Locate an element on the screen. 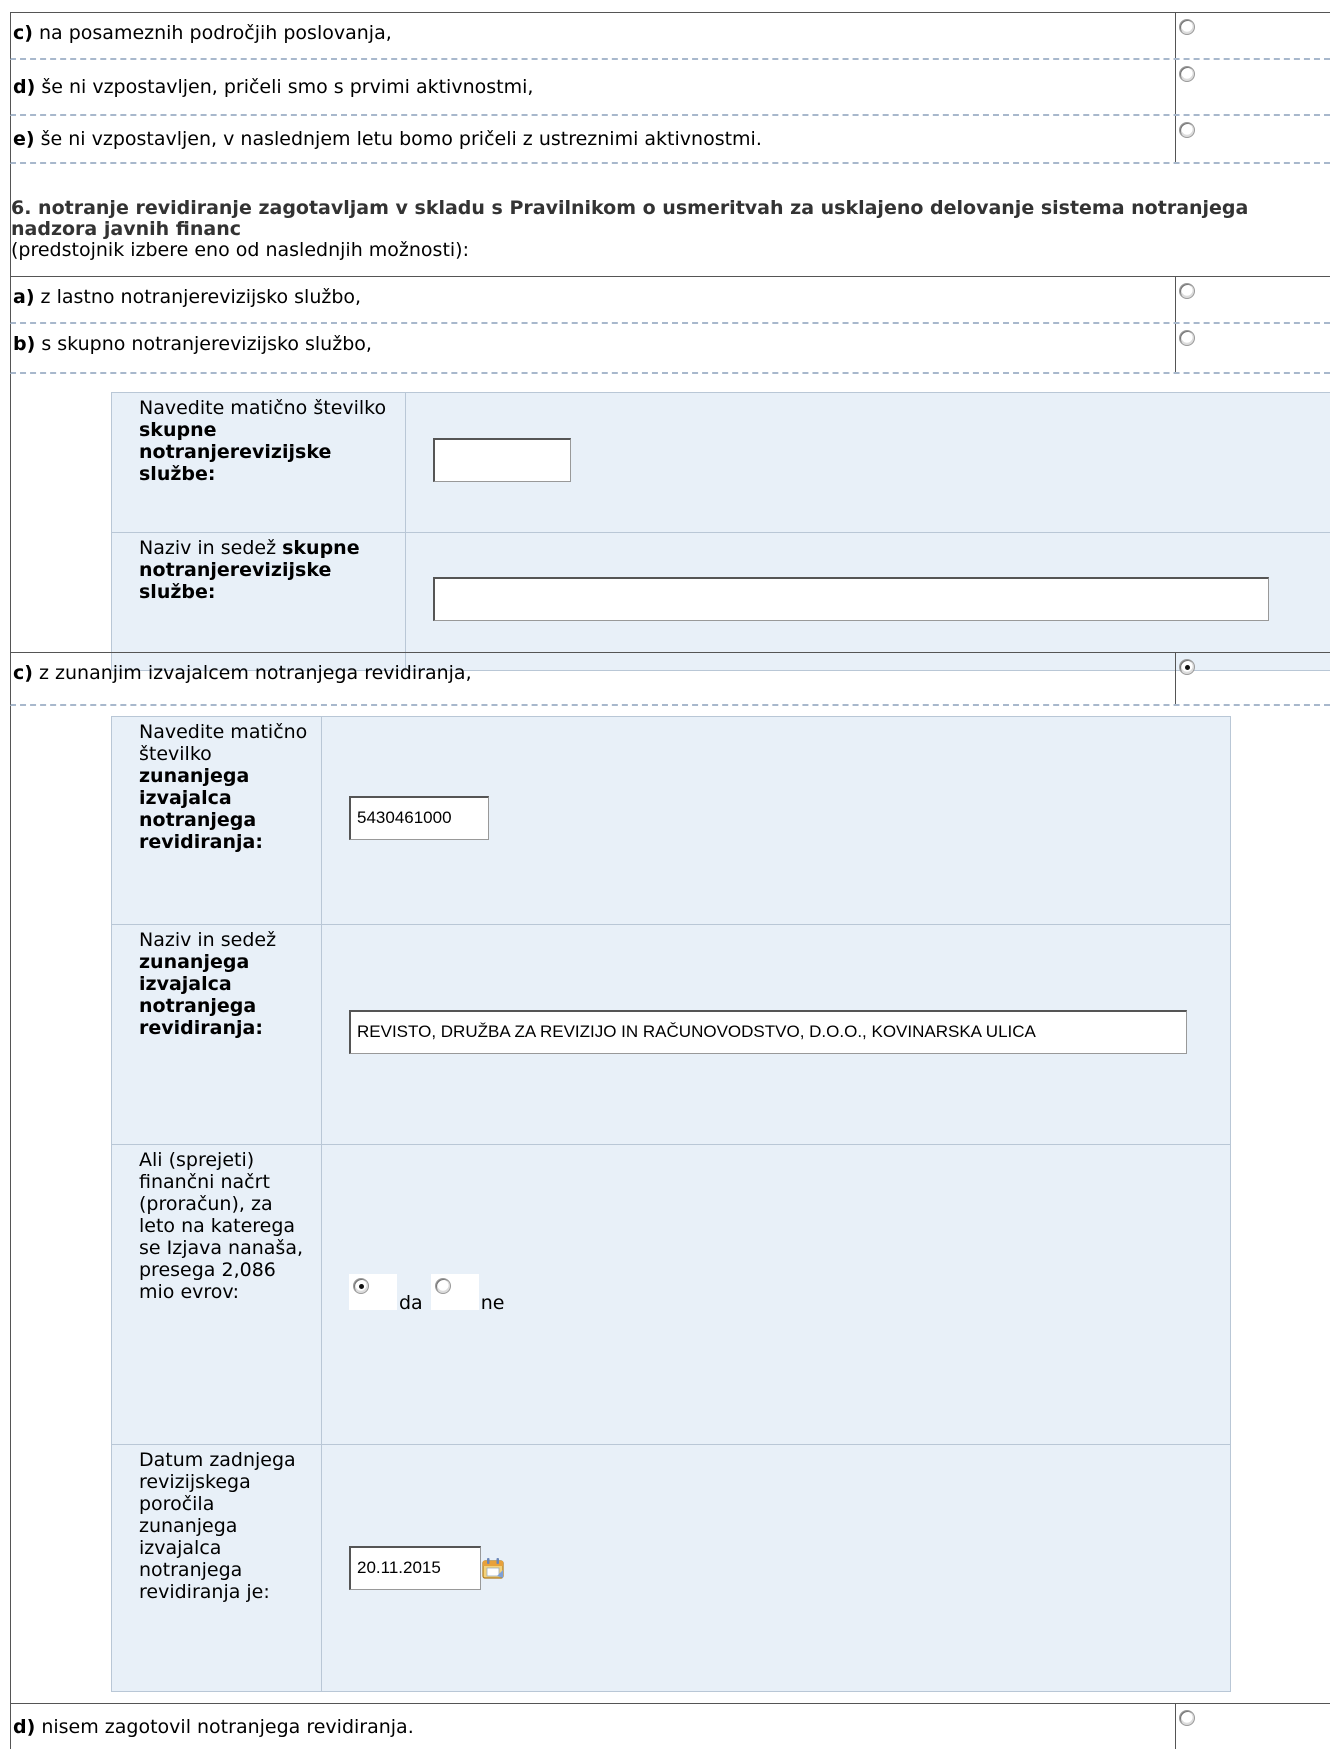 Image resolution: width=1330 pixels, height=1749 pixels. budget-radio-group: da ne is located at coordinates (430, 1294).